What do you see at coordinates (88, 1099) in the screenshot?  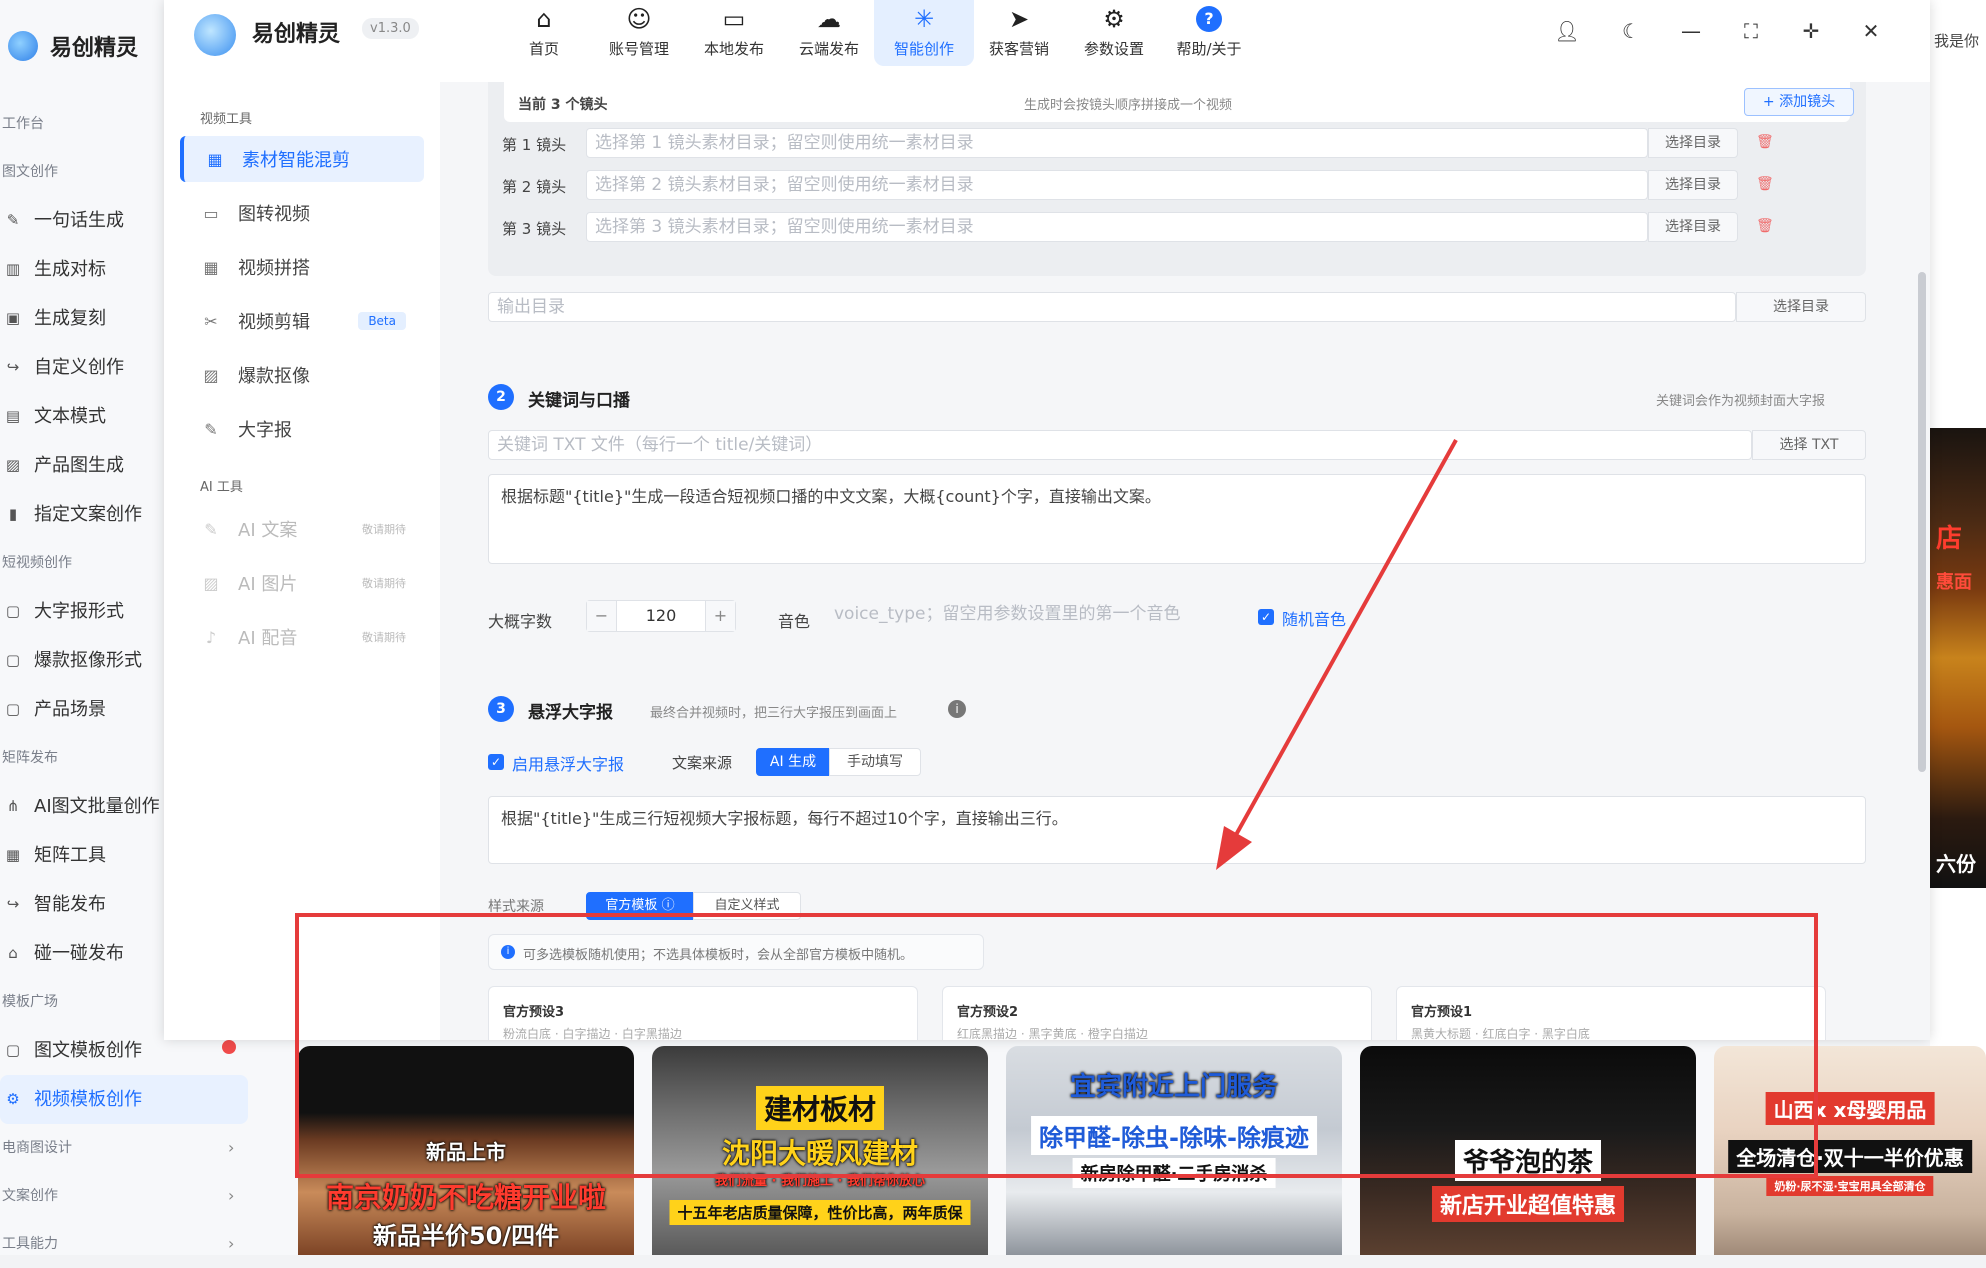 I see `bg-sidebar-item-label: 视频模板创作` at bounding box center [88, 1099].